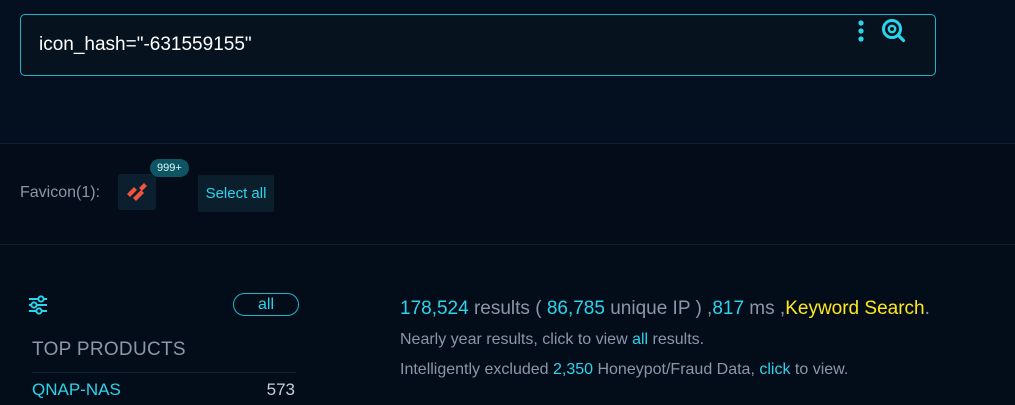 The image size is (1015, 405). What do you see at coordinates (280, 389) in the screenshot?
I see `product-item-count: 573` at bounding box center [280, 389].